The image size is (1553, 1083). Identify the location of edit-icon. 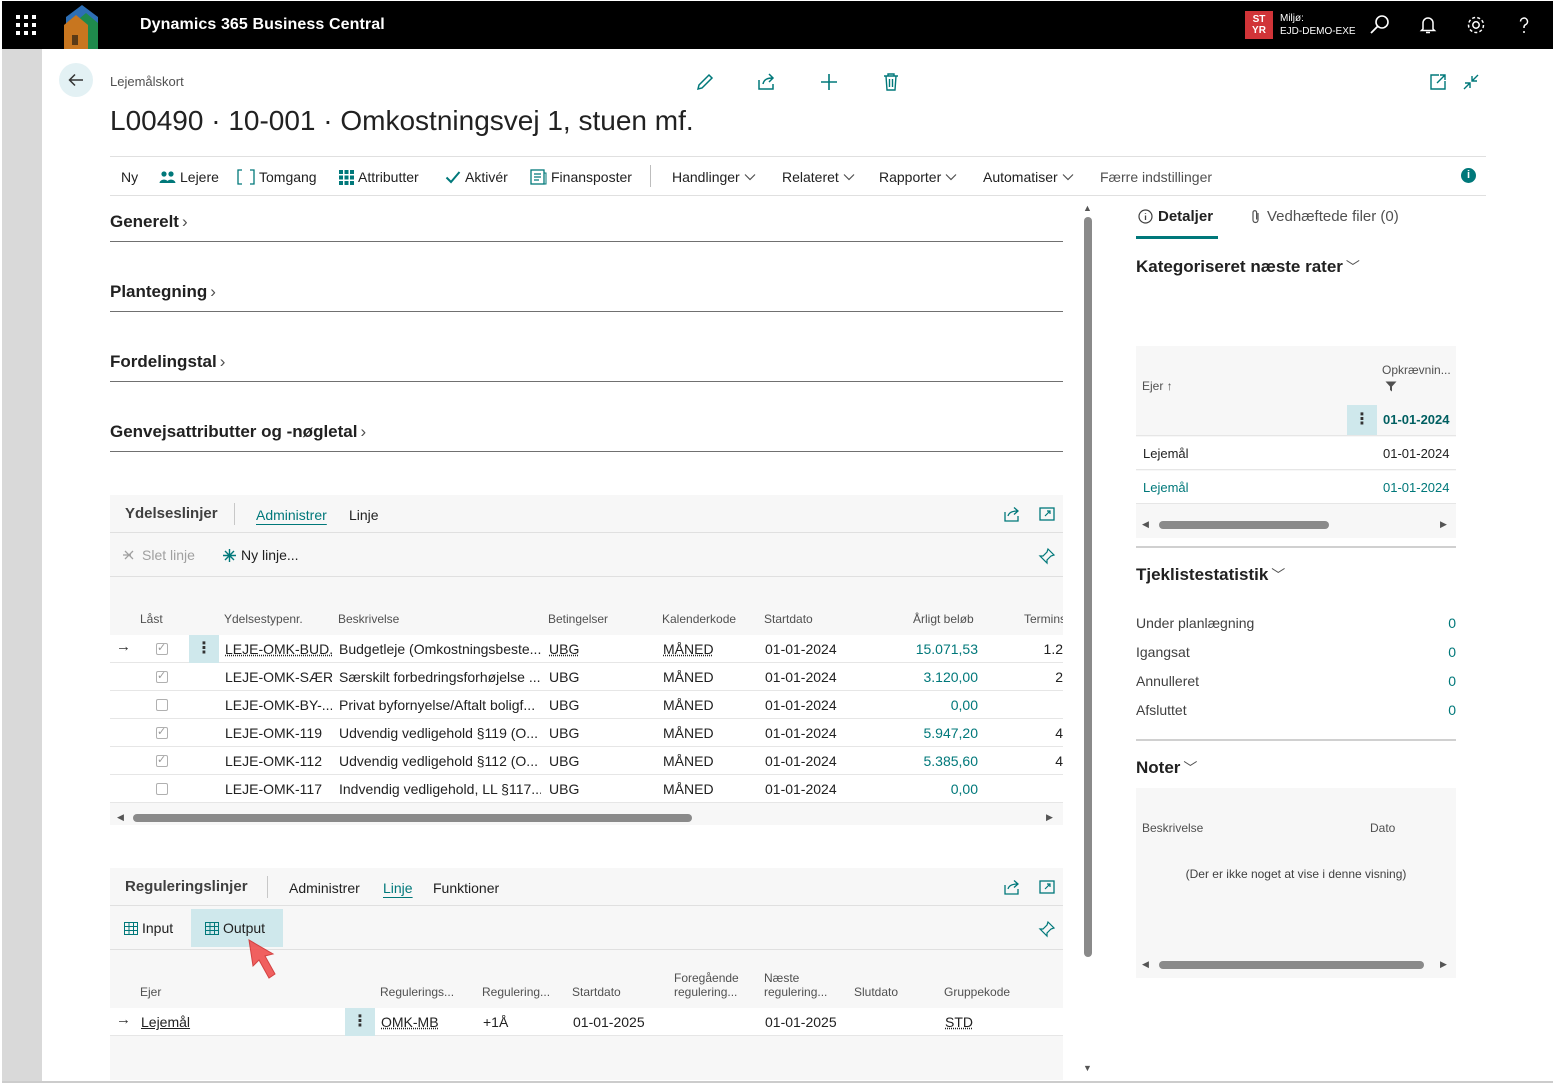
(705, 82).